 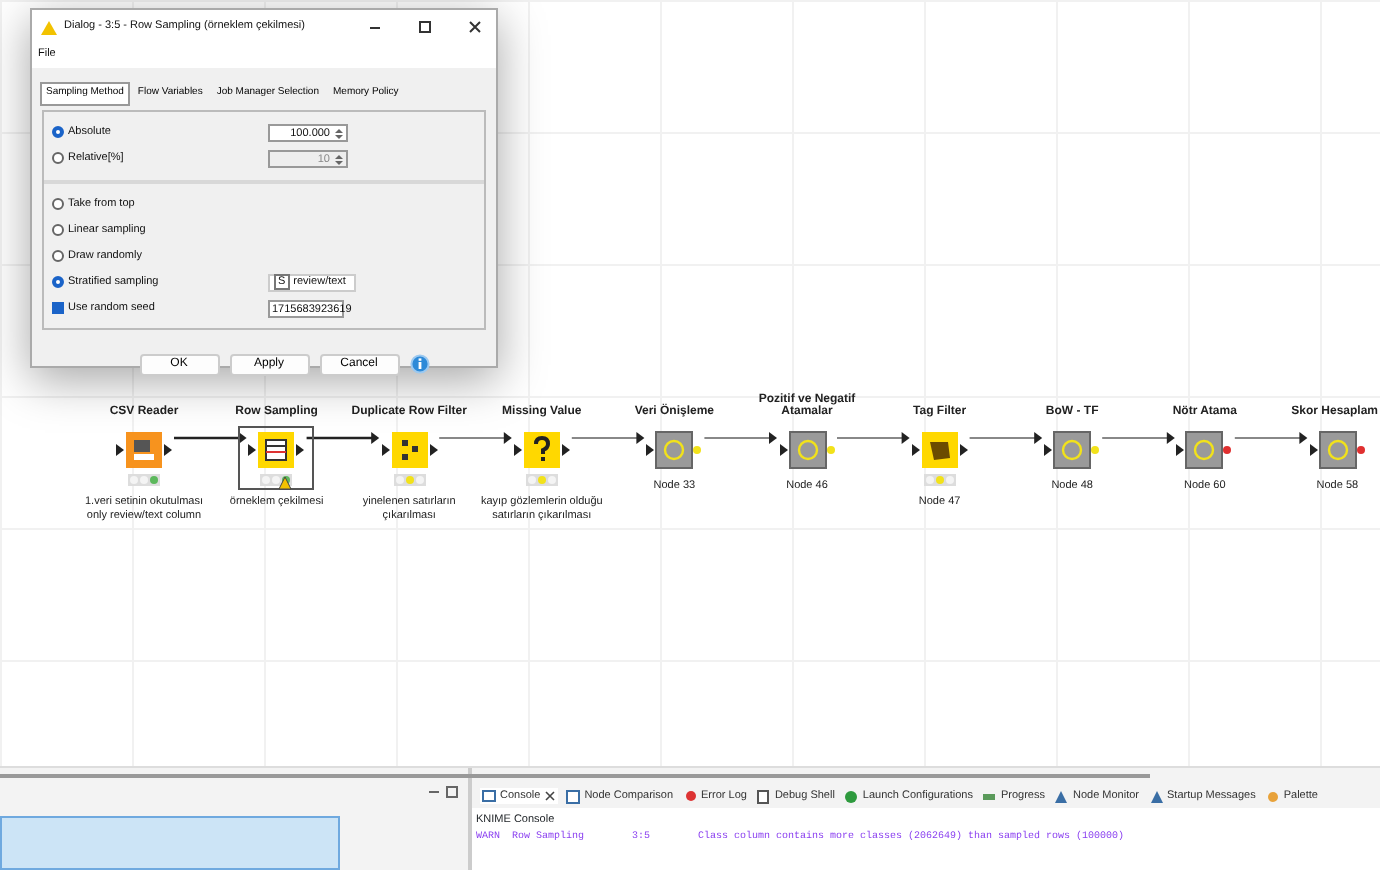 What do you see at coordinates (851, 796) in the screenshot?
I see `play-icon` at bounding box center [851, 796].